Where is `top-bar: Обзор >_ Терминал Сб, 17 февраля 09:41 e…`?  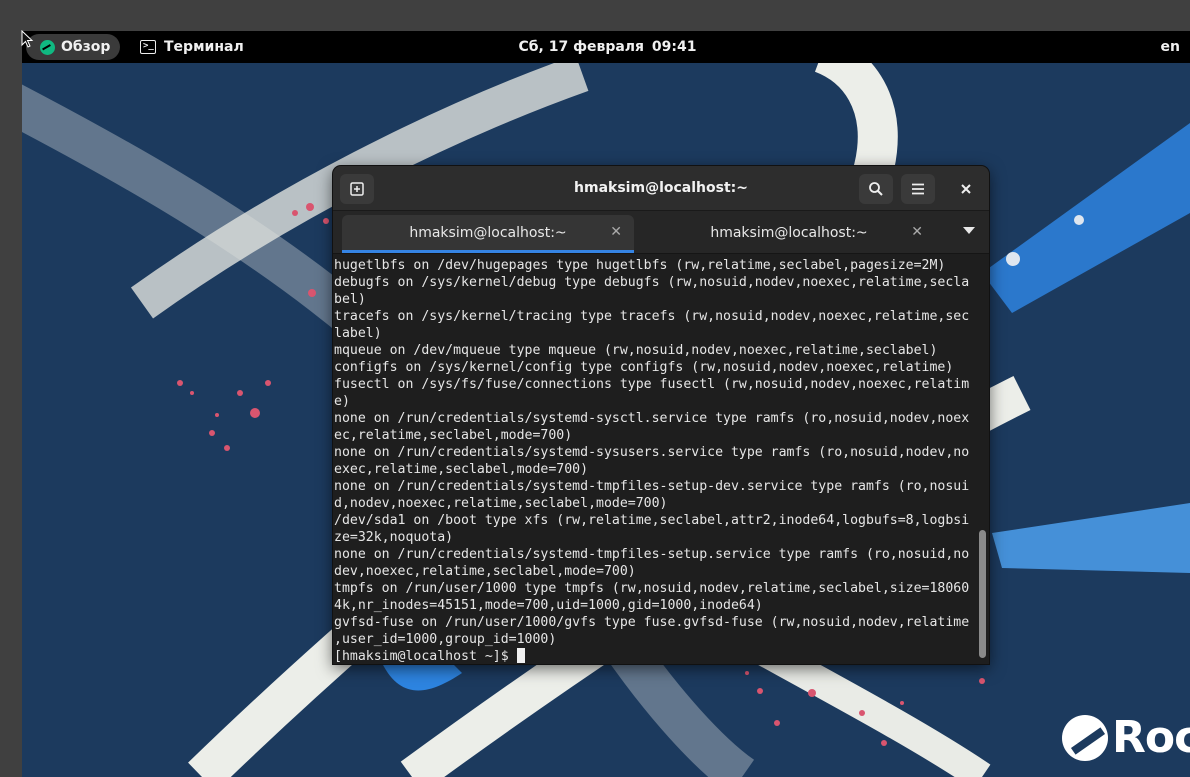
top-bar: Обзор >_ Терминал Сб, 17 февраля 09:41 e… is located at coordinates (606, 47).